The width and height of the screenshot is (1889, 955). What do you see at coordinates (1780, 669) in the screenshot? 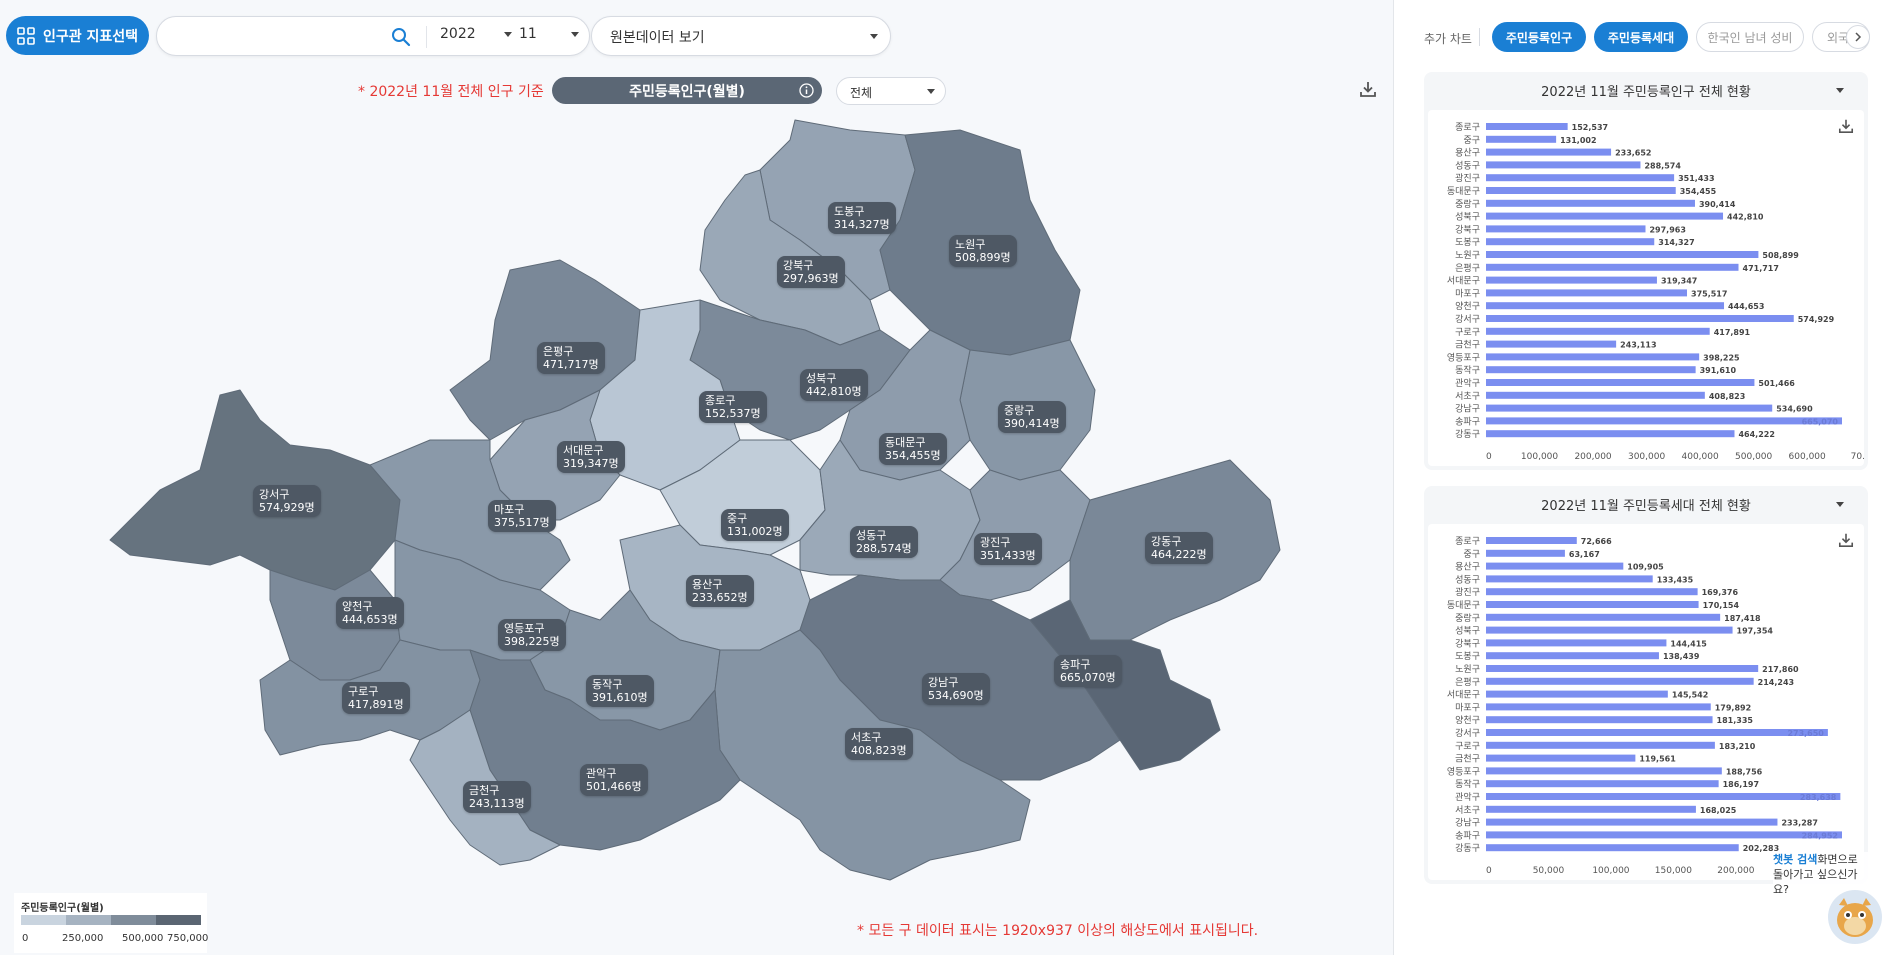
I see `bar-value-label: 217,860` at bounding box center [1780, 669].